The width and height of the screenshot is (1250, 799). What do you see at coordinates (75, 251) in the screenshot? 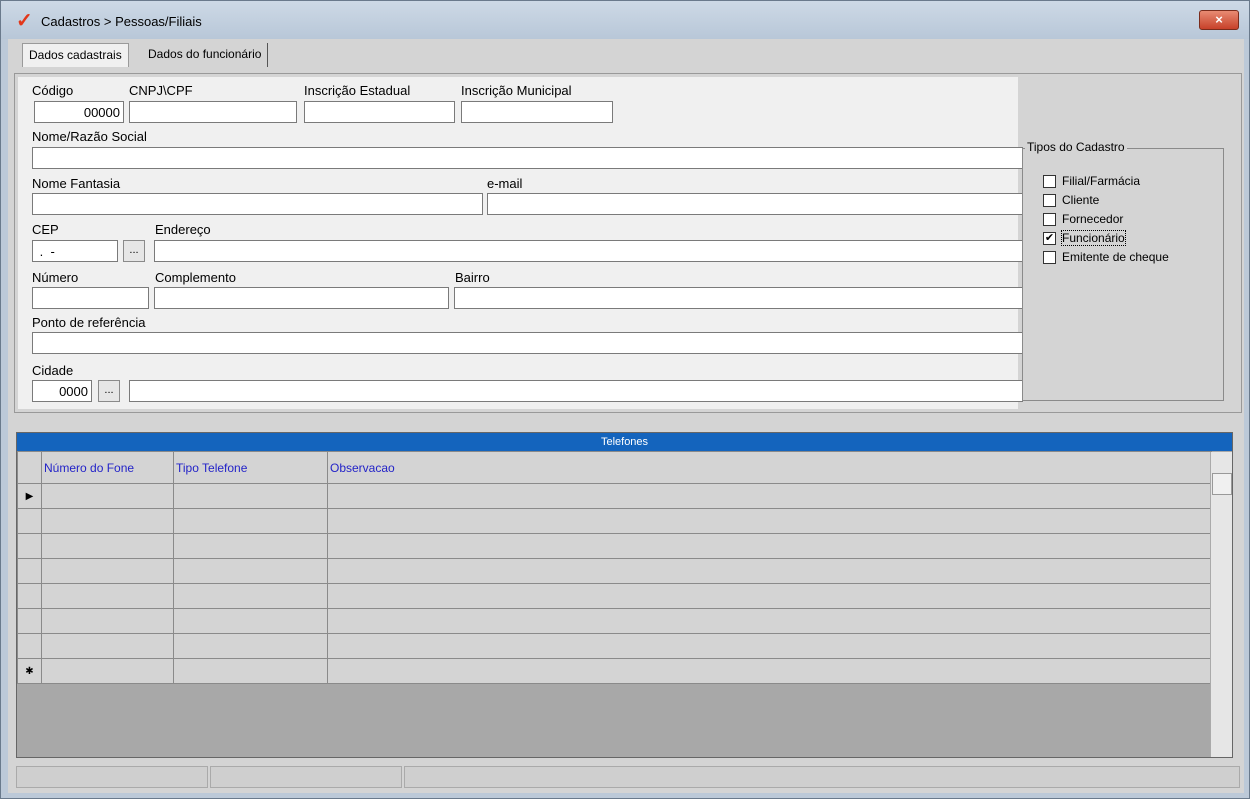
I see `cep-input` at bounding box center [75, 251].